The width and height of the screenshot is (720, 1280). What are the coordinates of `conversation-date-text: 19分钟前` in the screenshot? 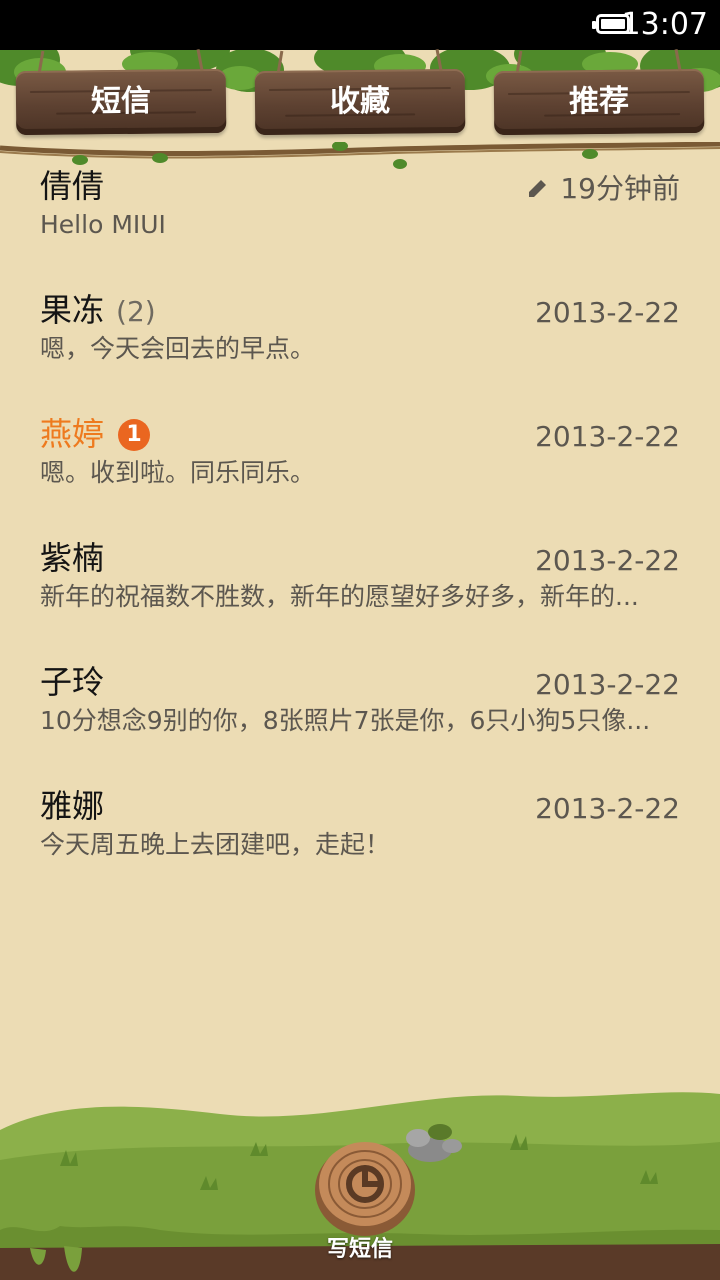 It's located at (620, 188).